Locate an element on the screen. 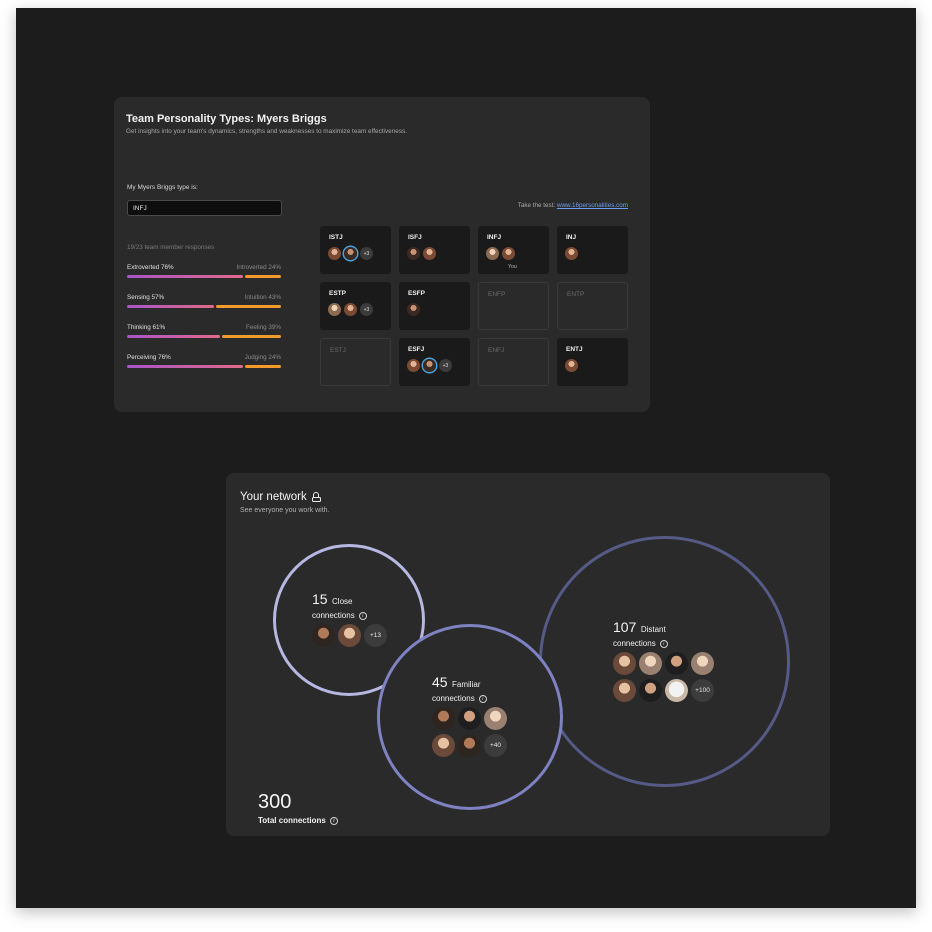  take-test-label: Take the test: is located at coordinates (537, 205).